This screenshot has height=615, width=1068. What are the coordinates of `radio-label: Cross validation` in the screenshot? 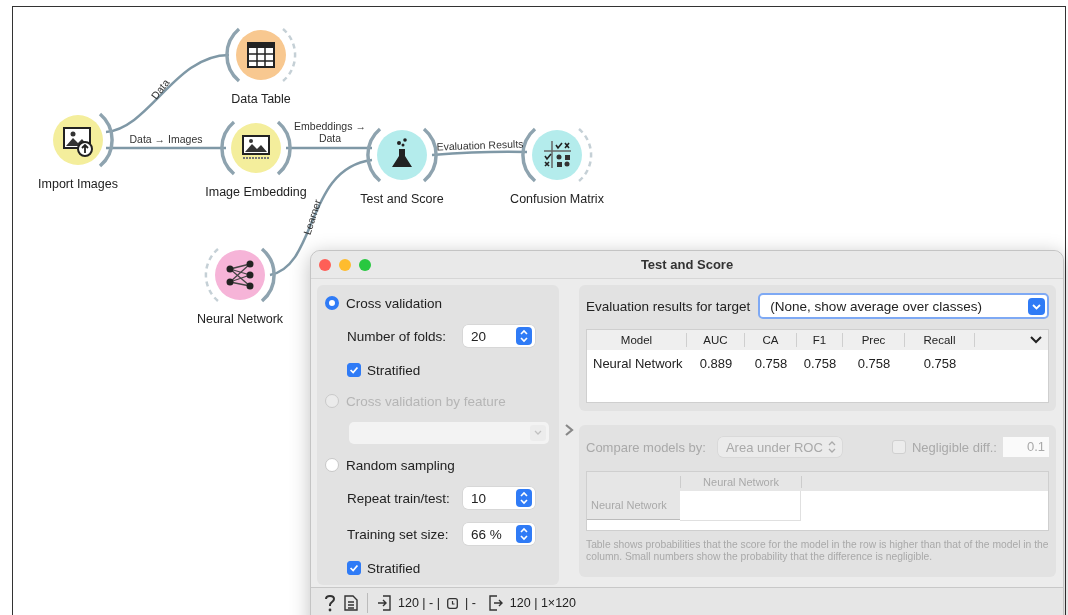 It's located at (394, 303).